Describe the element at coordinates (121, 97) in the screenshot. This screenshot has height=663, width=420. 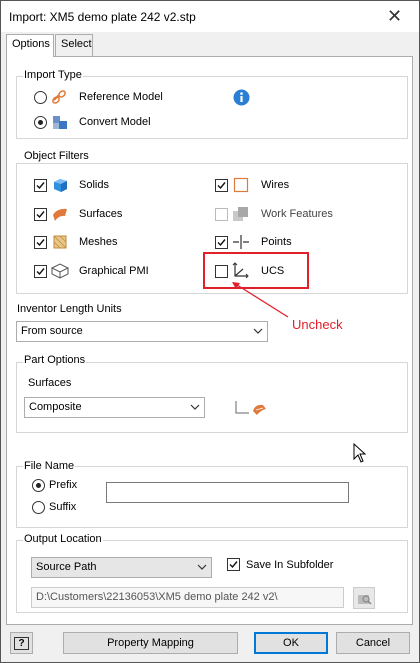
I see `reference-model-label: Reference Model` at that location.